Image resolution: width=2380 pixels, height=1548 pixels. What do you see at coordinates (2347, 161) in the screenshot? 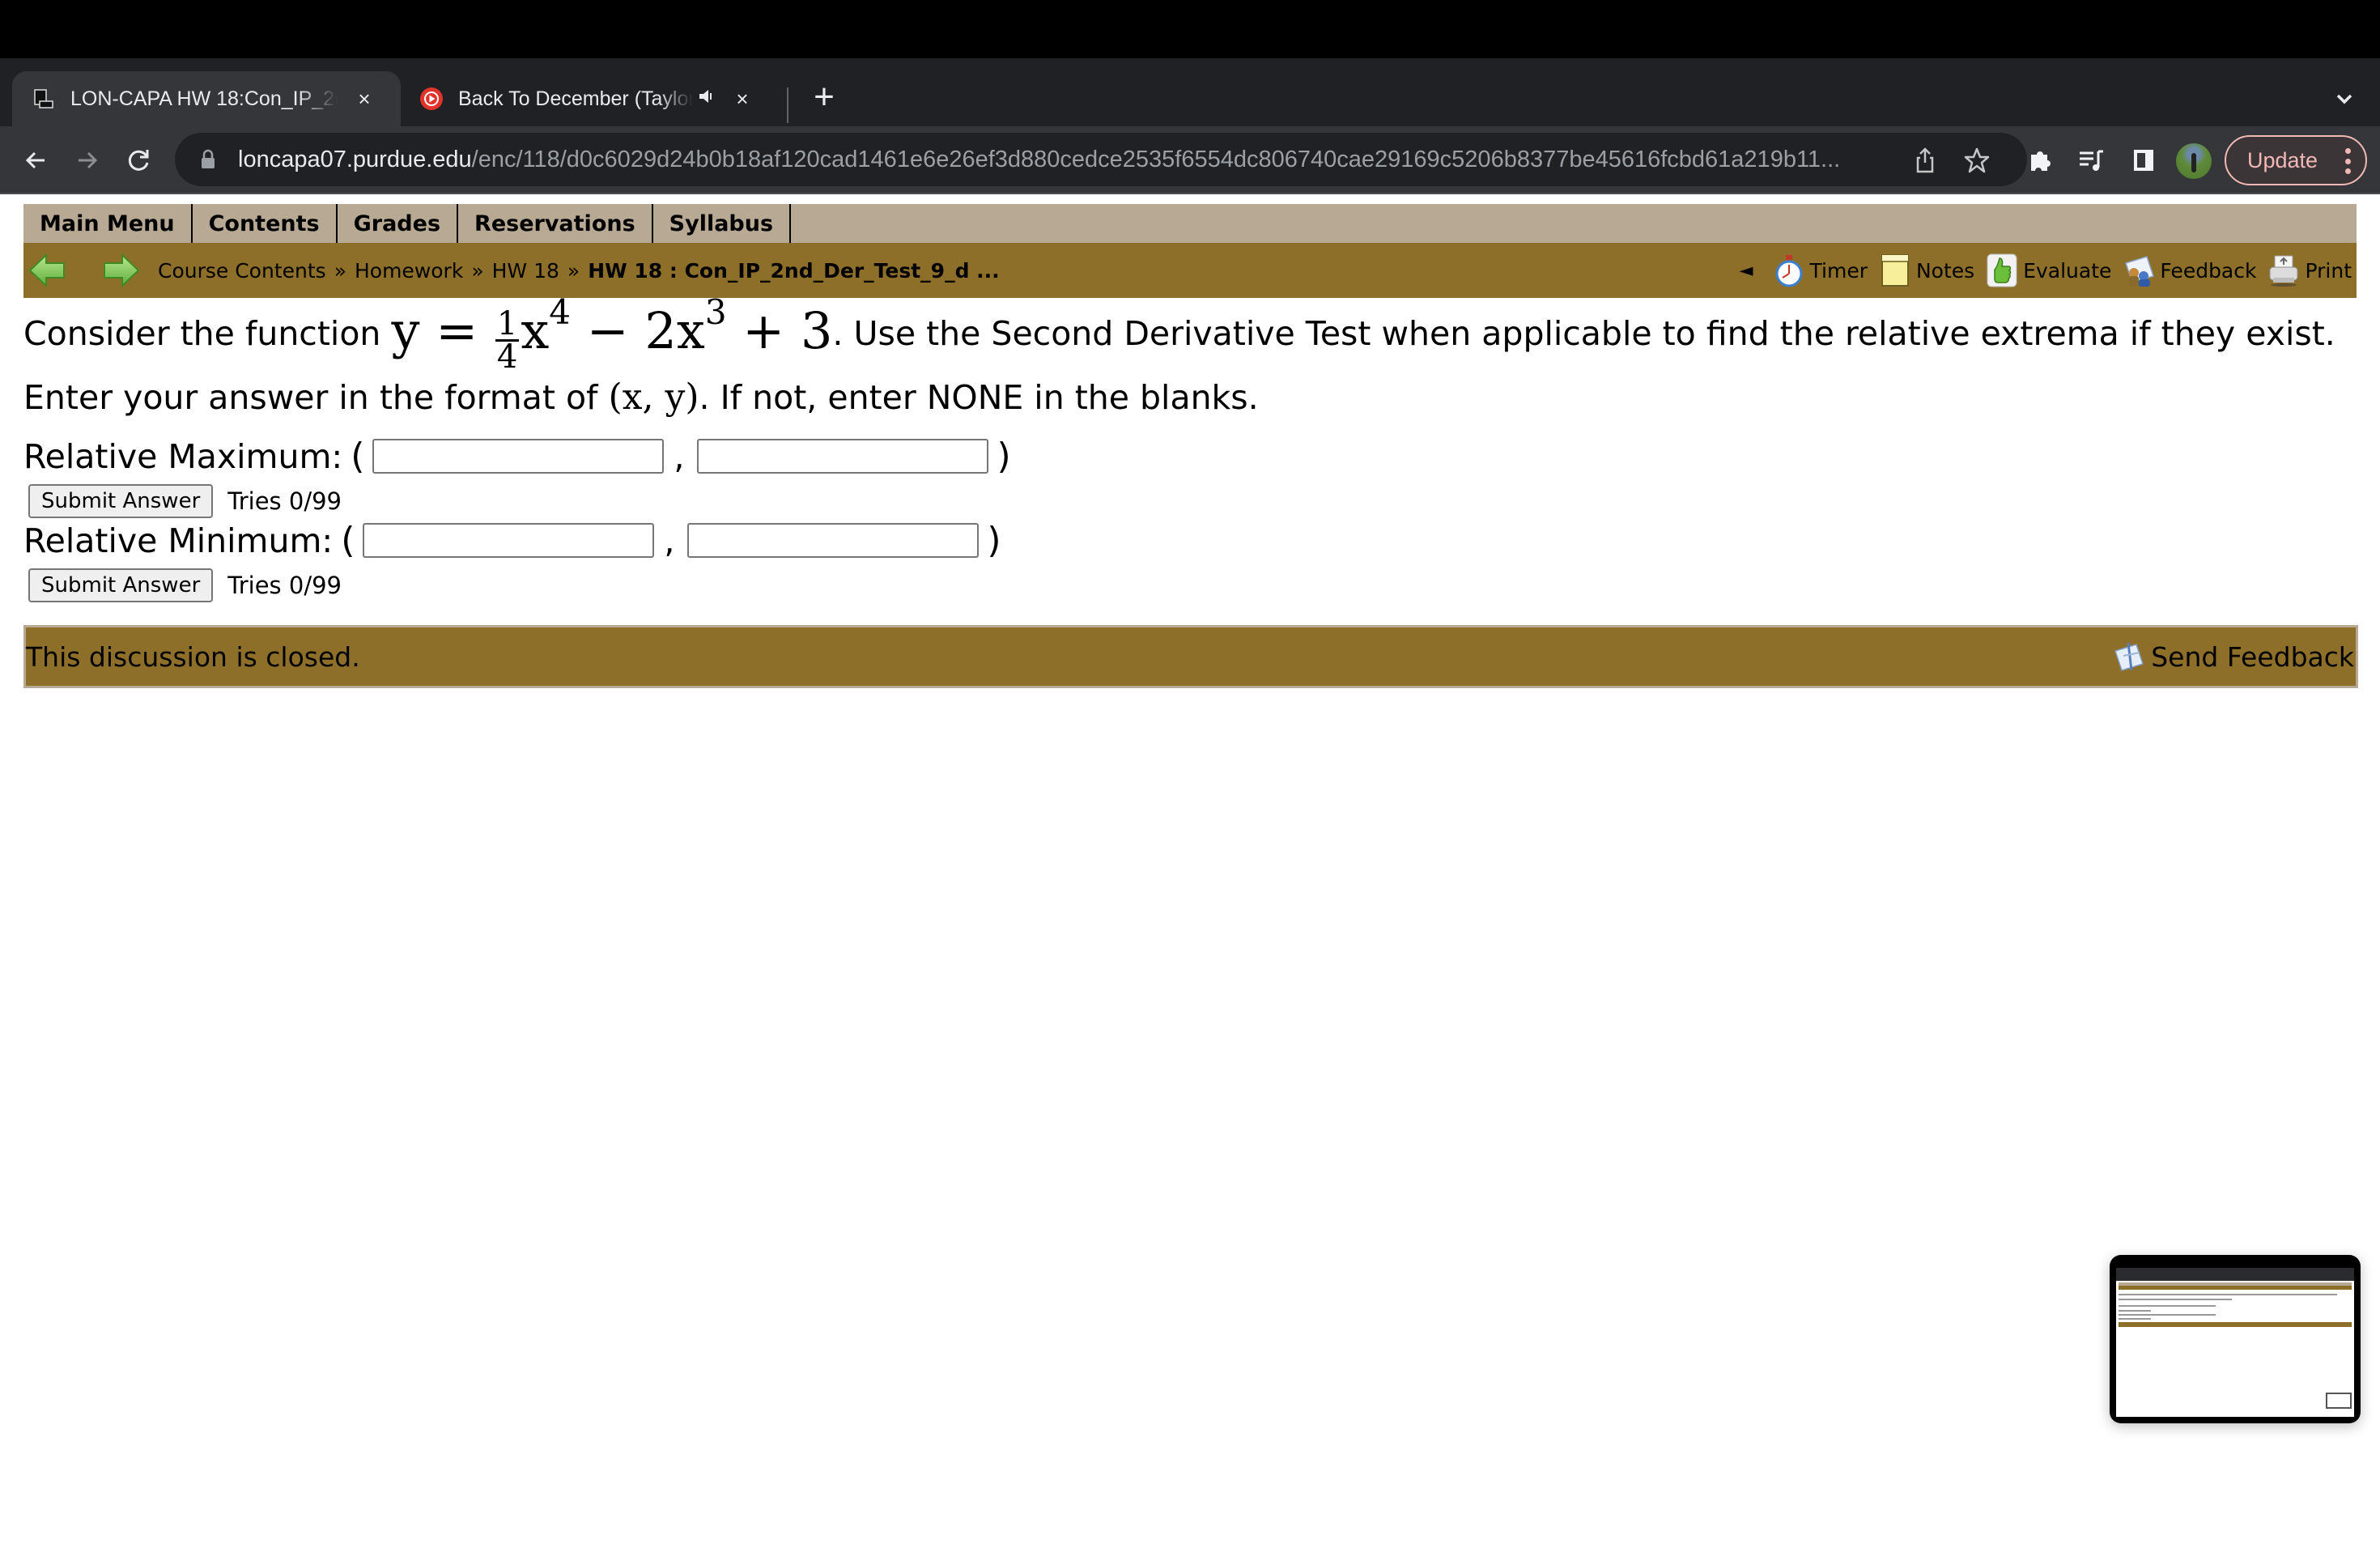
I see `more-menu-icon` at bounding box center [2347, 161].